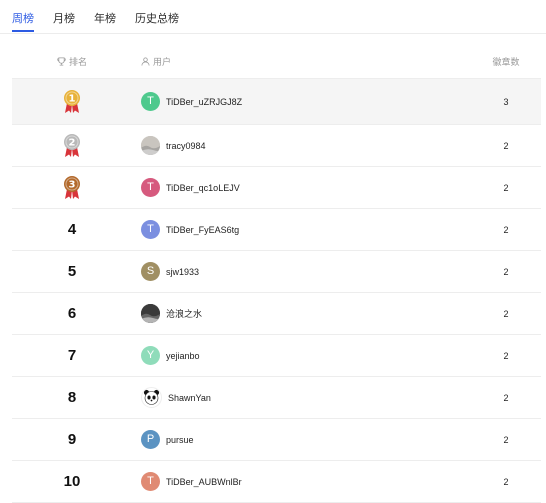 The height and width of the screenshot is (503, 546). I want to click on user-header: 用户, so click(301, 61).